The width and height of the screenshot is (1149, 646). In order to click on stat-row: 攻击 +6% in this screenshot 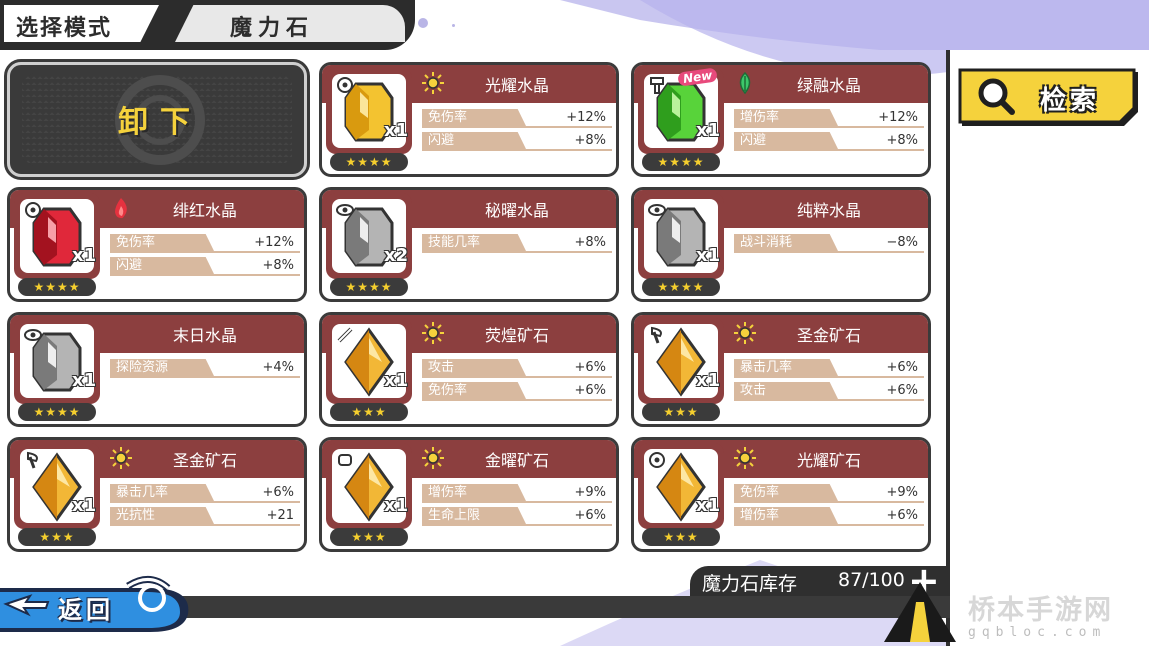, I will do `click(517, 368)`.